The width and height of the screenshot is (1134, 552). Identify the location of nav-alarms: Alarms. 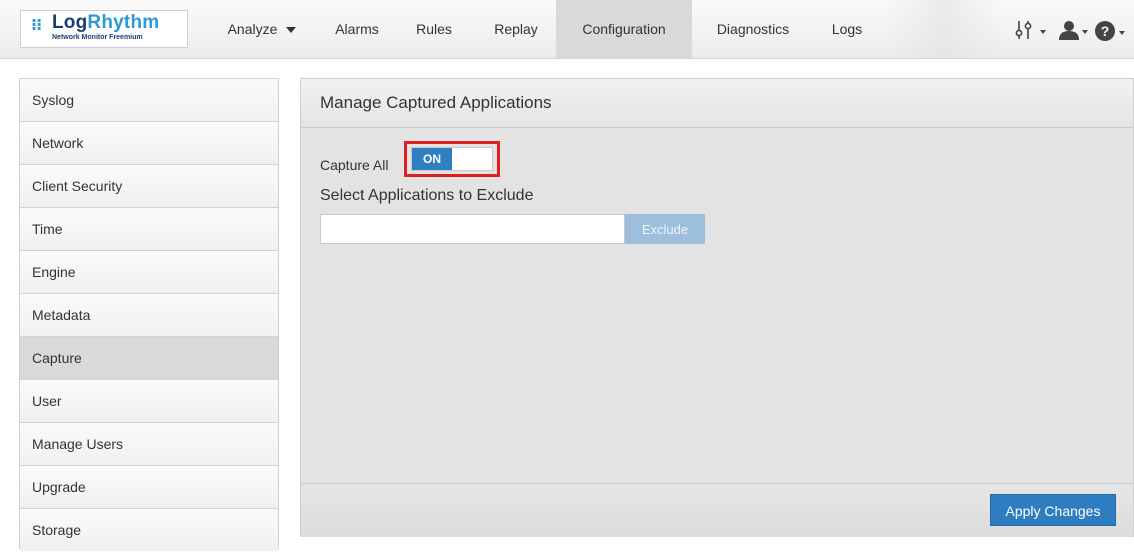
(357, 29).